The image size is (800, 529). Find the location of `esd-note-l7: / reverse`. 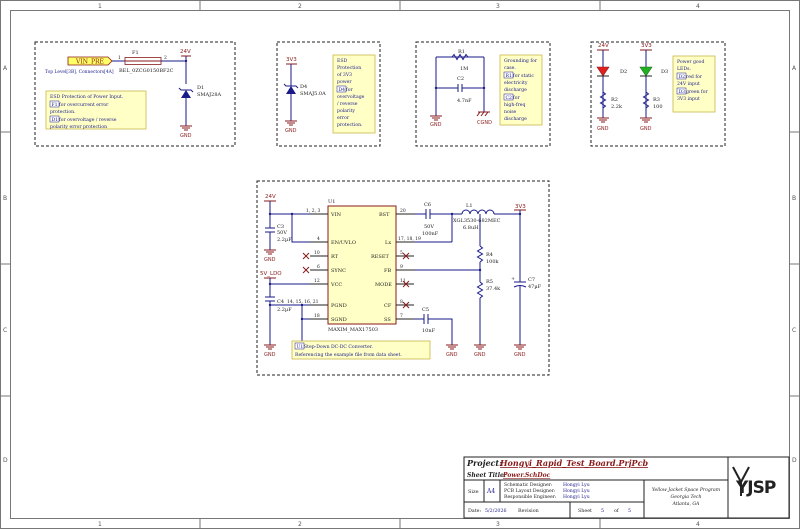

esd-note-l7: / reverse is located at coordinates (347, 104).